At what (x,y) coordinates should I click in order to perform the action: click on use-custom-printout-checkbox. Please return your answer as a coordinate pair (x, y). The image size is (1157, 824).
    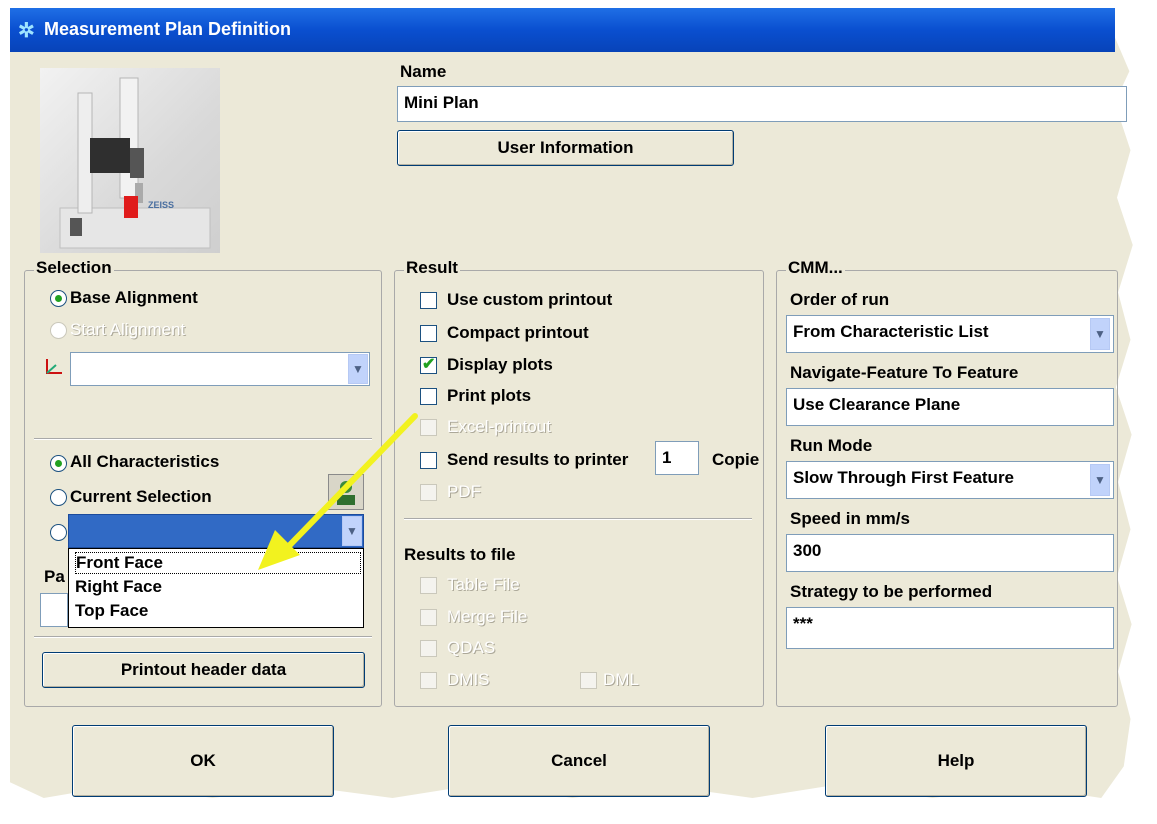
    Looking at the image, I should click on (428, 300).